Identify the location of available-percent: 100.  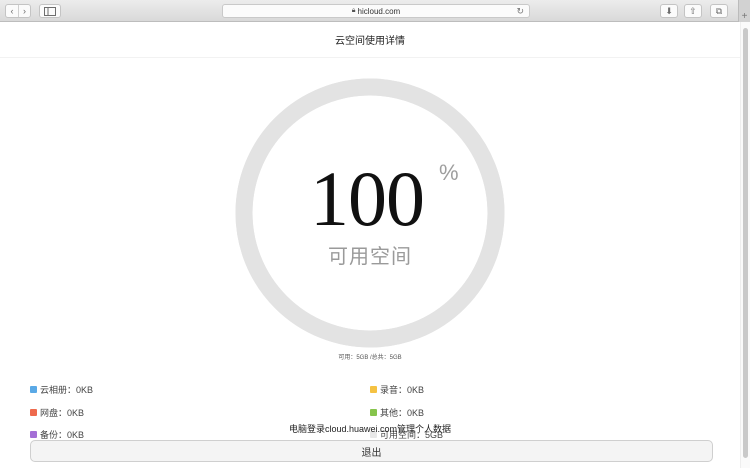
(367, 198).